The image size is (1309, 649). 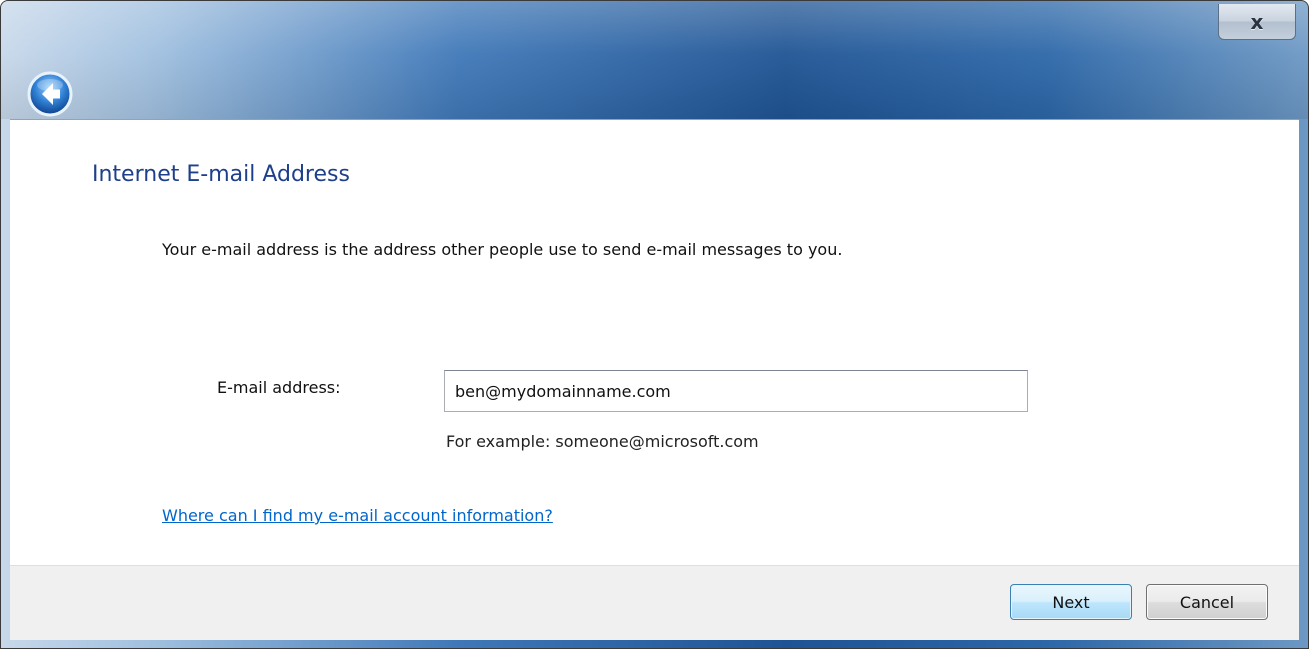 What do you see at coordinates (1207, 602) in the screenshot?
I see `cancel-button: Cancel` at bounding box center [1207, 602].